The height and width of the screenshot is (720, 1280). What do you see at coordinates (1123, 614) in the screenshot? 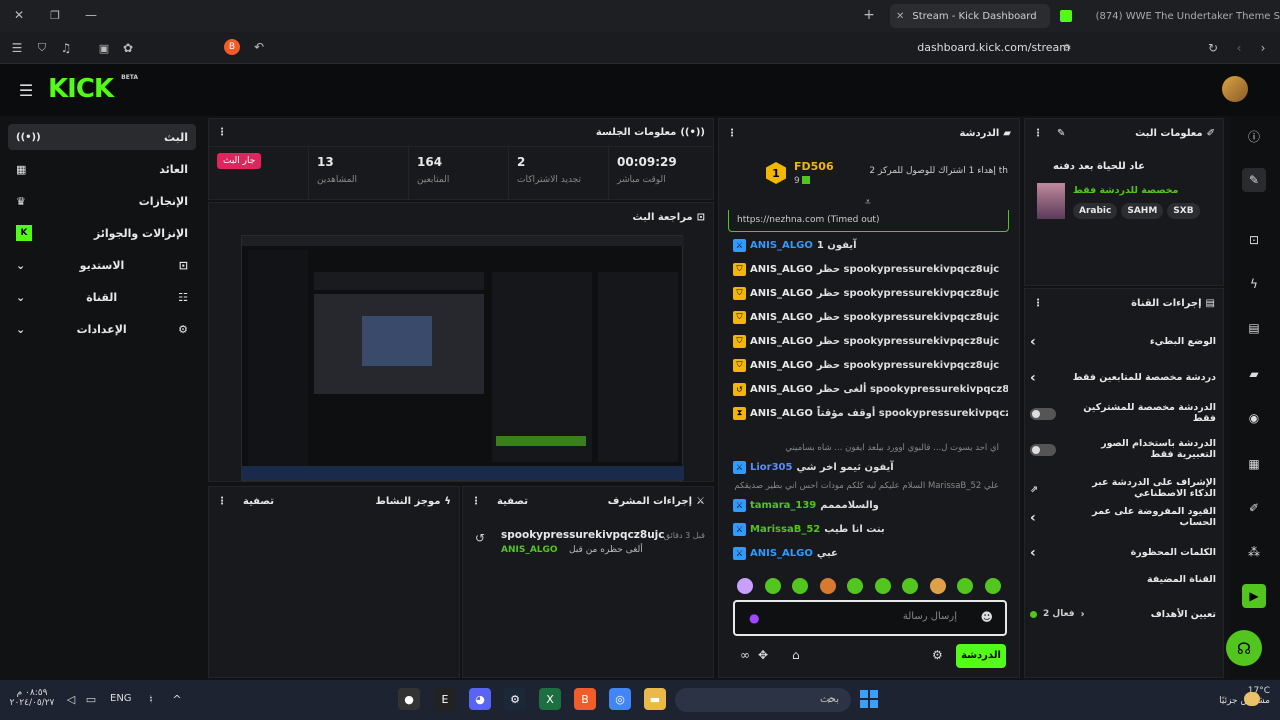
I see `targets-row: تعيين الأهداف فعال 2 ›` at bounding box center [1123, 614].